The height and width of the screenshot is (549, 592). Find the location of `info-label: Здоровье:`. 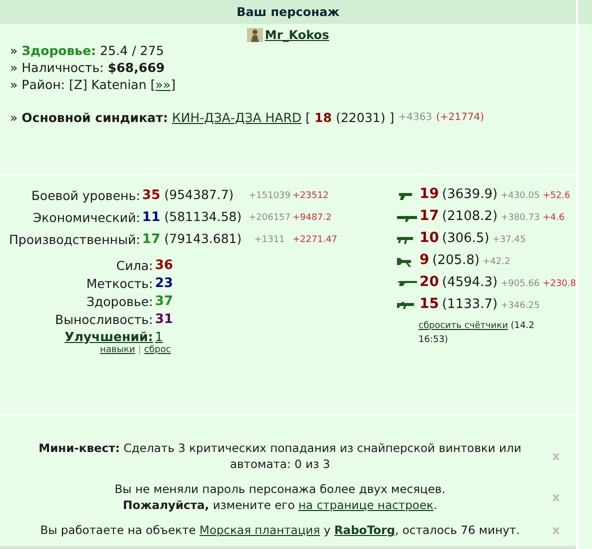

info-label: Здоровье: is located at coordinates (59, 50).